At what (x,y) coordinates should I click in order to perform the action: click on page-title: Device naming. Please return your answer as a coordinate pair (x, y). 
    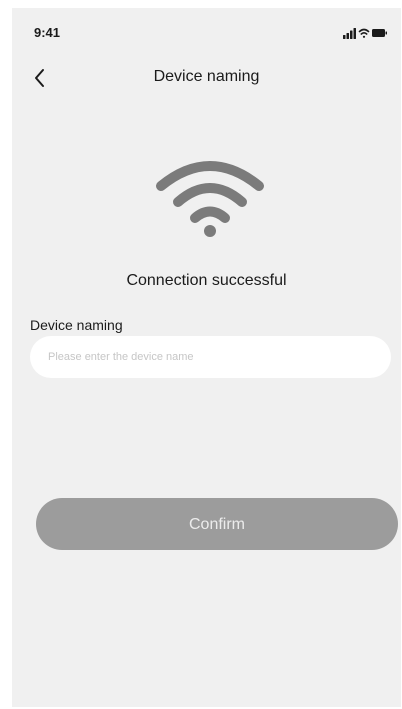
    Looking at the image, I should click on (206, 76).